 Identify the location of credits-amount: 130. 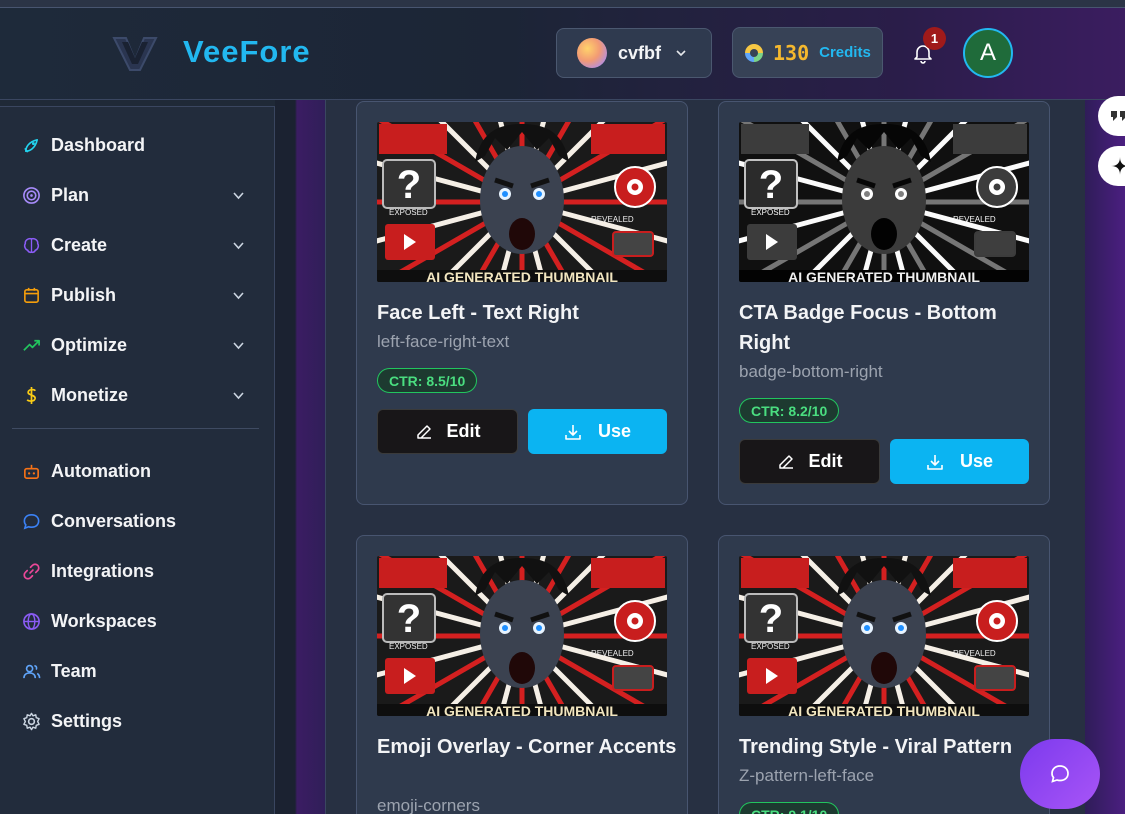
(791, 52).